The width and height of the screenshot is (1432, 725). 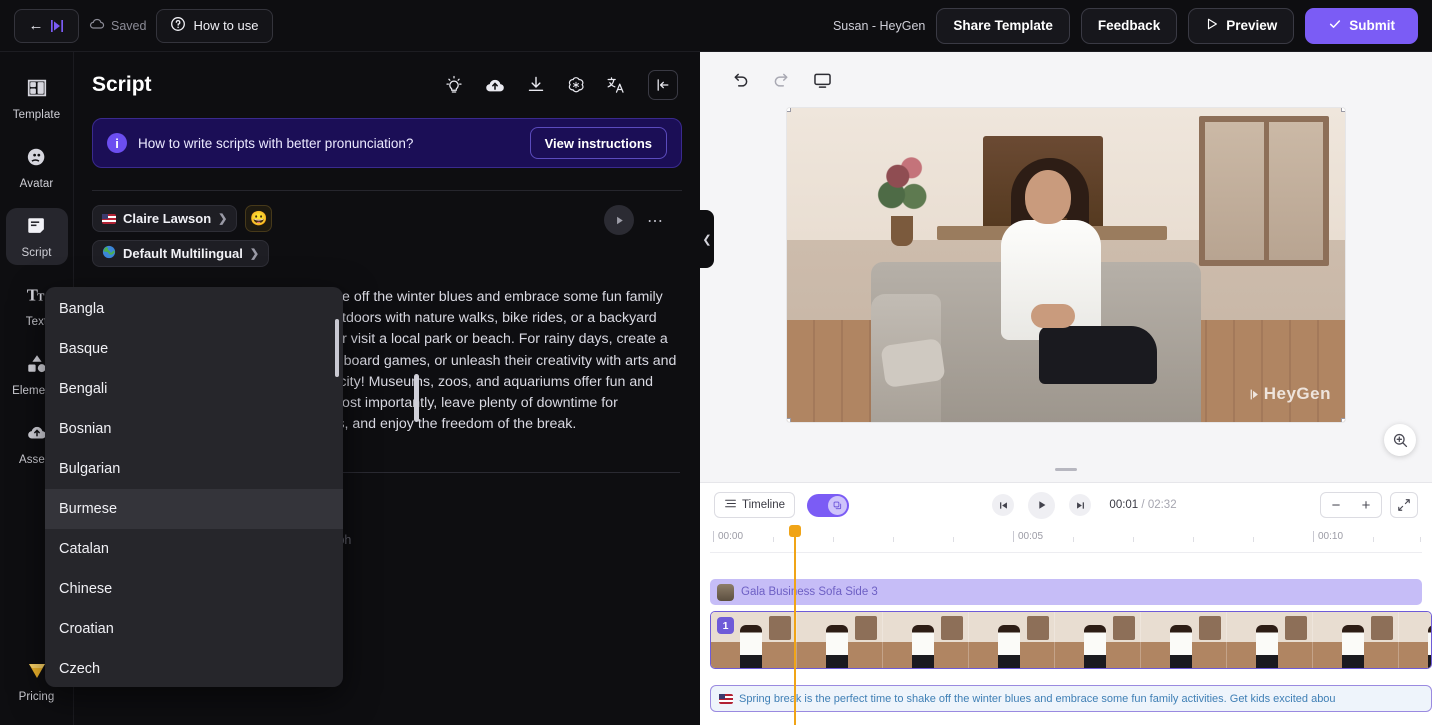 What do you see at coordinates (454, 85) in the screenshot?
I see `lightbulb-icon` at bounding box center [454, 85].